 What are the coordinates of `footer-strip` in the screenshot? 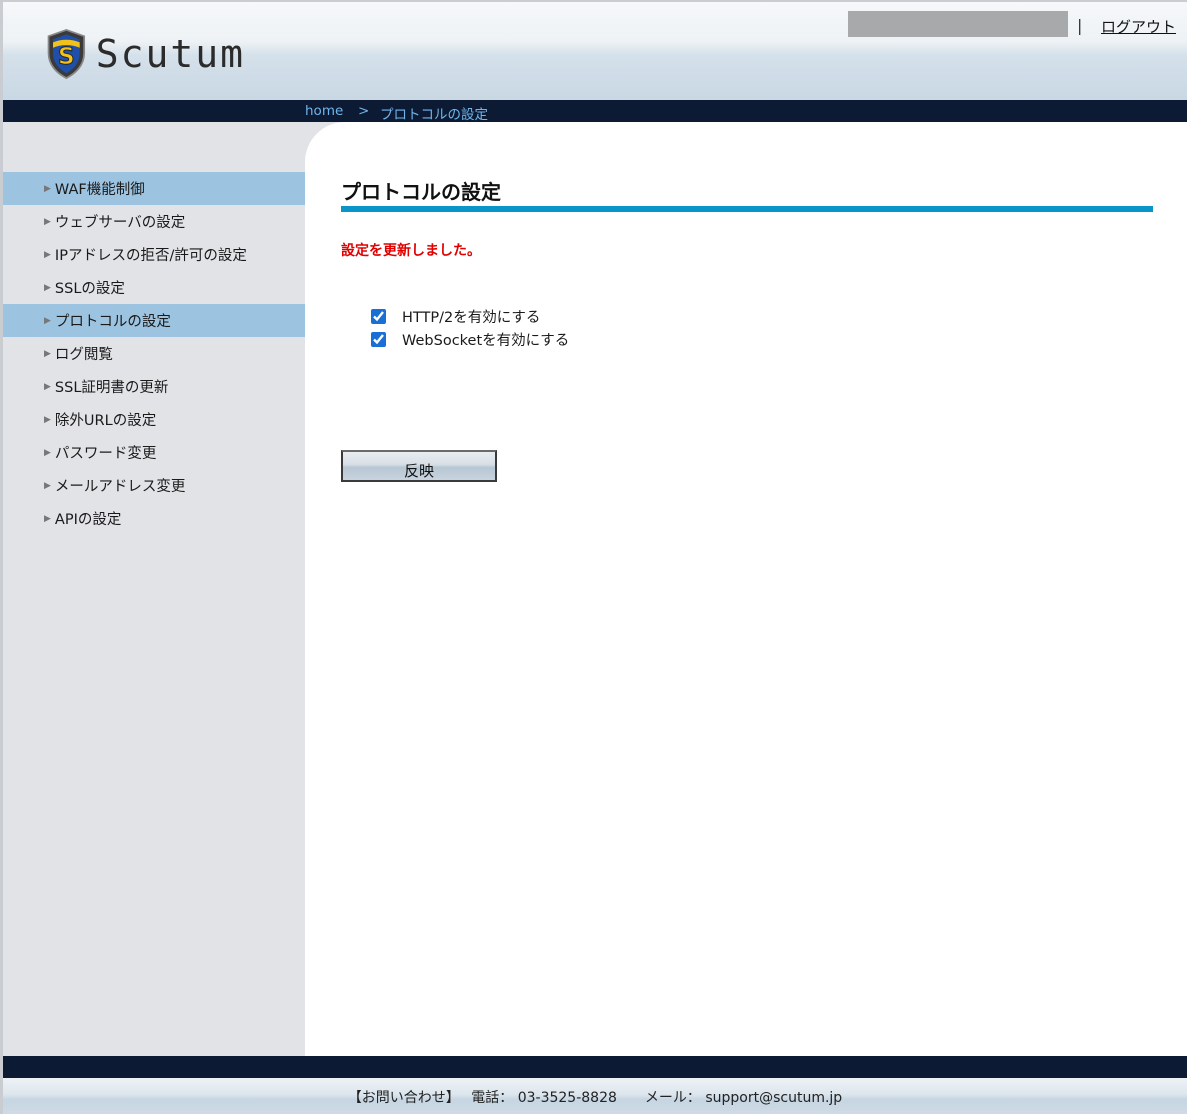 It's located at (595, 1067).